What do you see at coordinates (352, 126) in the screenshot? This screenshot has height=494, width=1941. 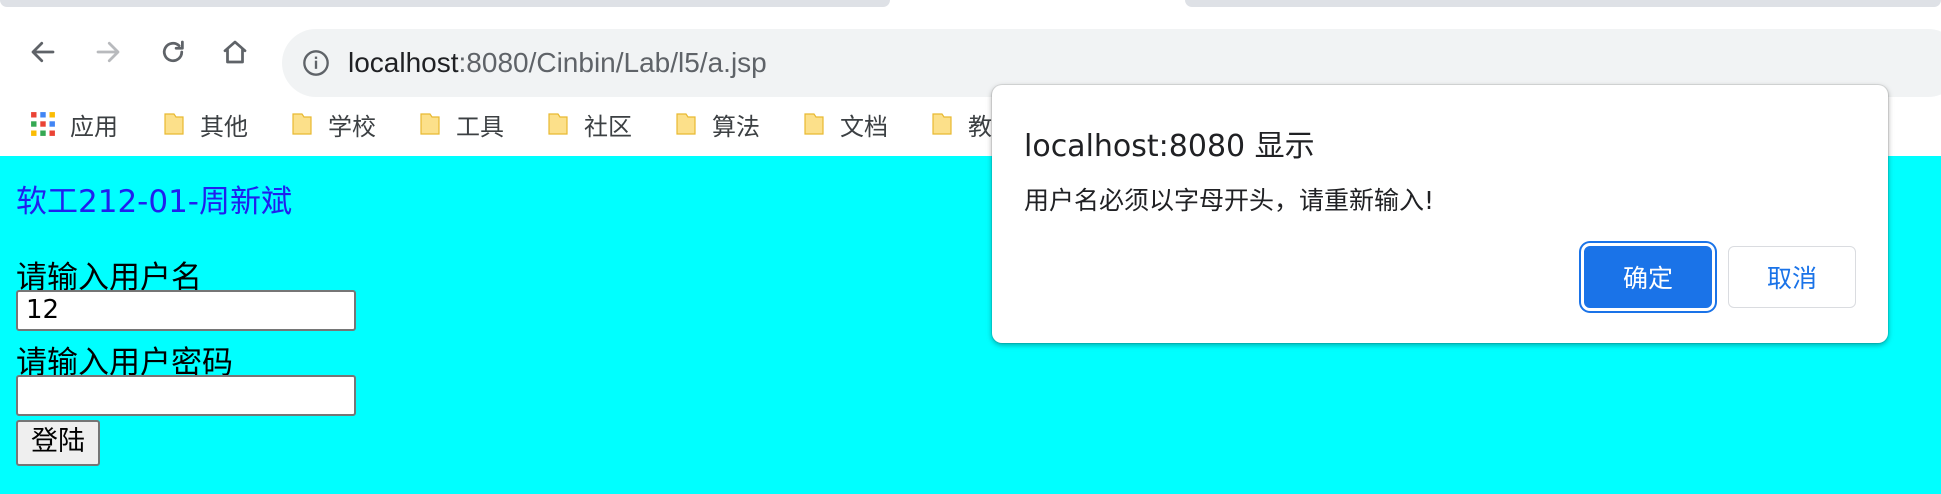 I see `bookmark-label: 学校` at bounding box center [352, 126].